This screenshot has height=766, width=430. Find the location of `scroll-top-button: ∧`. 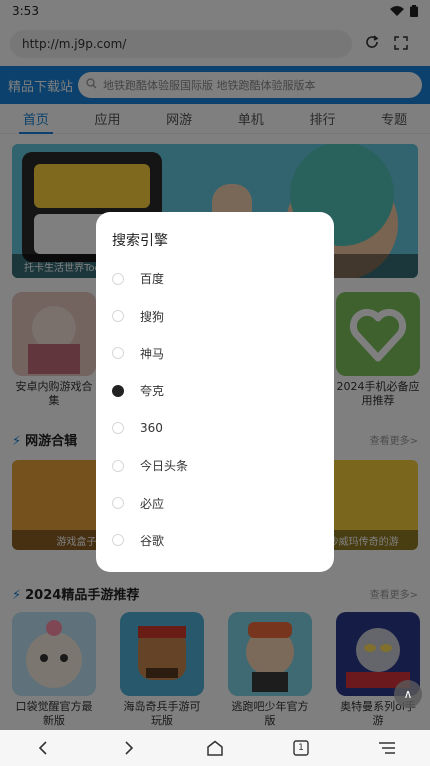

scroll-top-button: ∧ is located at coordinates (408, 694).